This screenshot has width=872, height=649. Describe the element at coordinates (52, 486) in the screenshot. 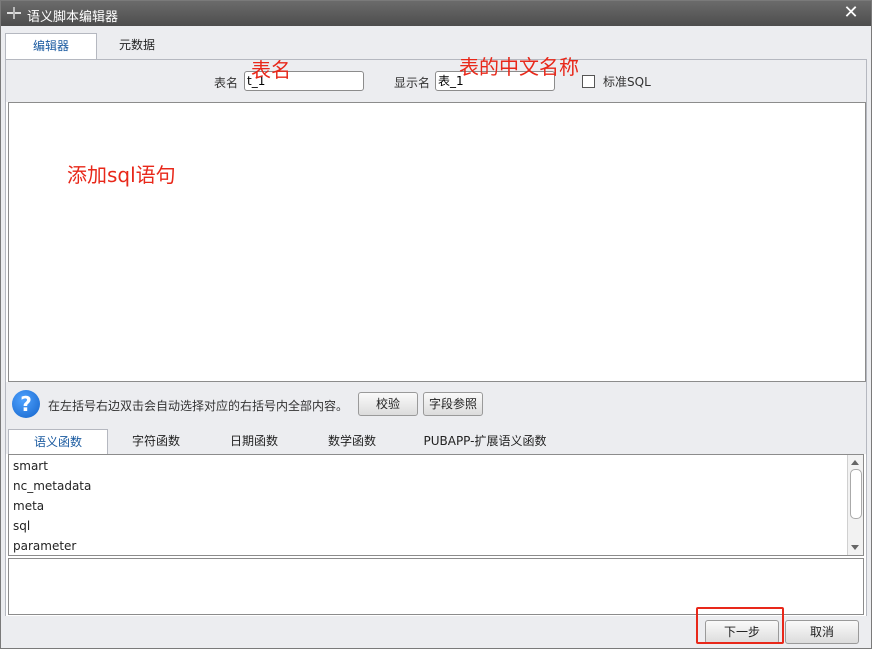

I see `list-item: nc_metadata` at that location.